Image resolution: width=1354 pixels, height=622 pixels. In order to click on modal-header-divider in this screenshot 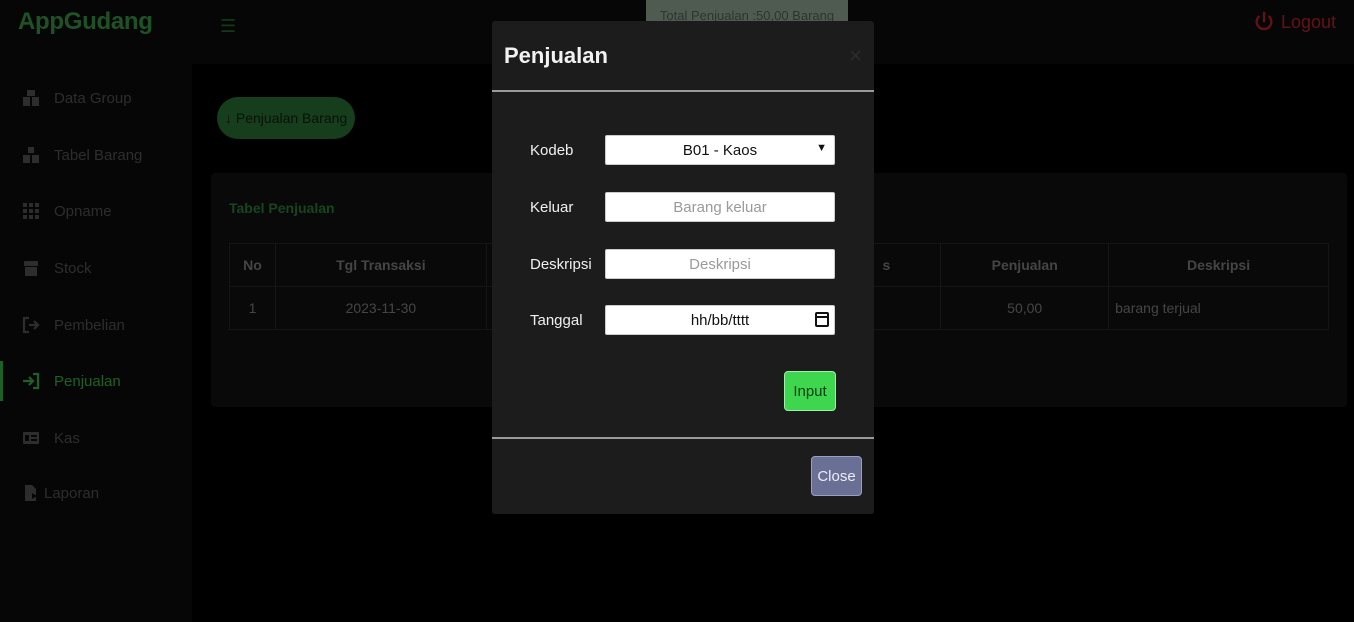, I will do `click(683, 91)`.